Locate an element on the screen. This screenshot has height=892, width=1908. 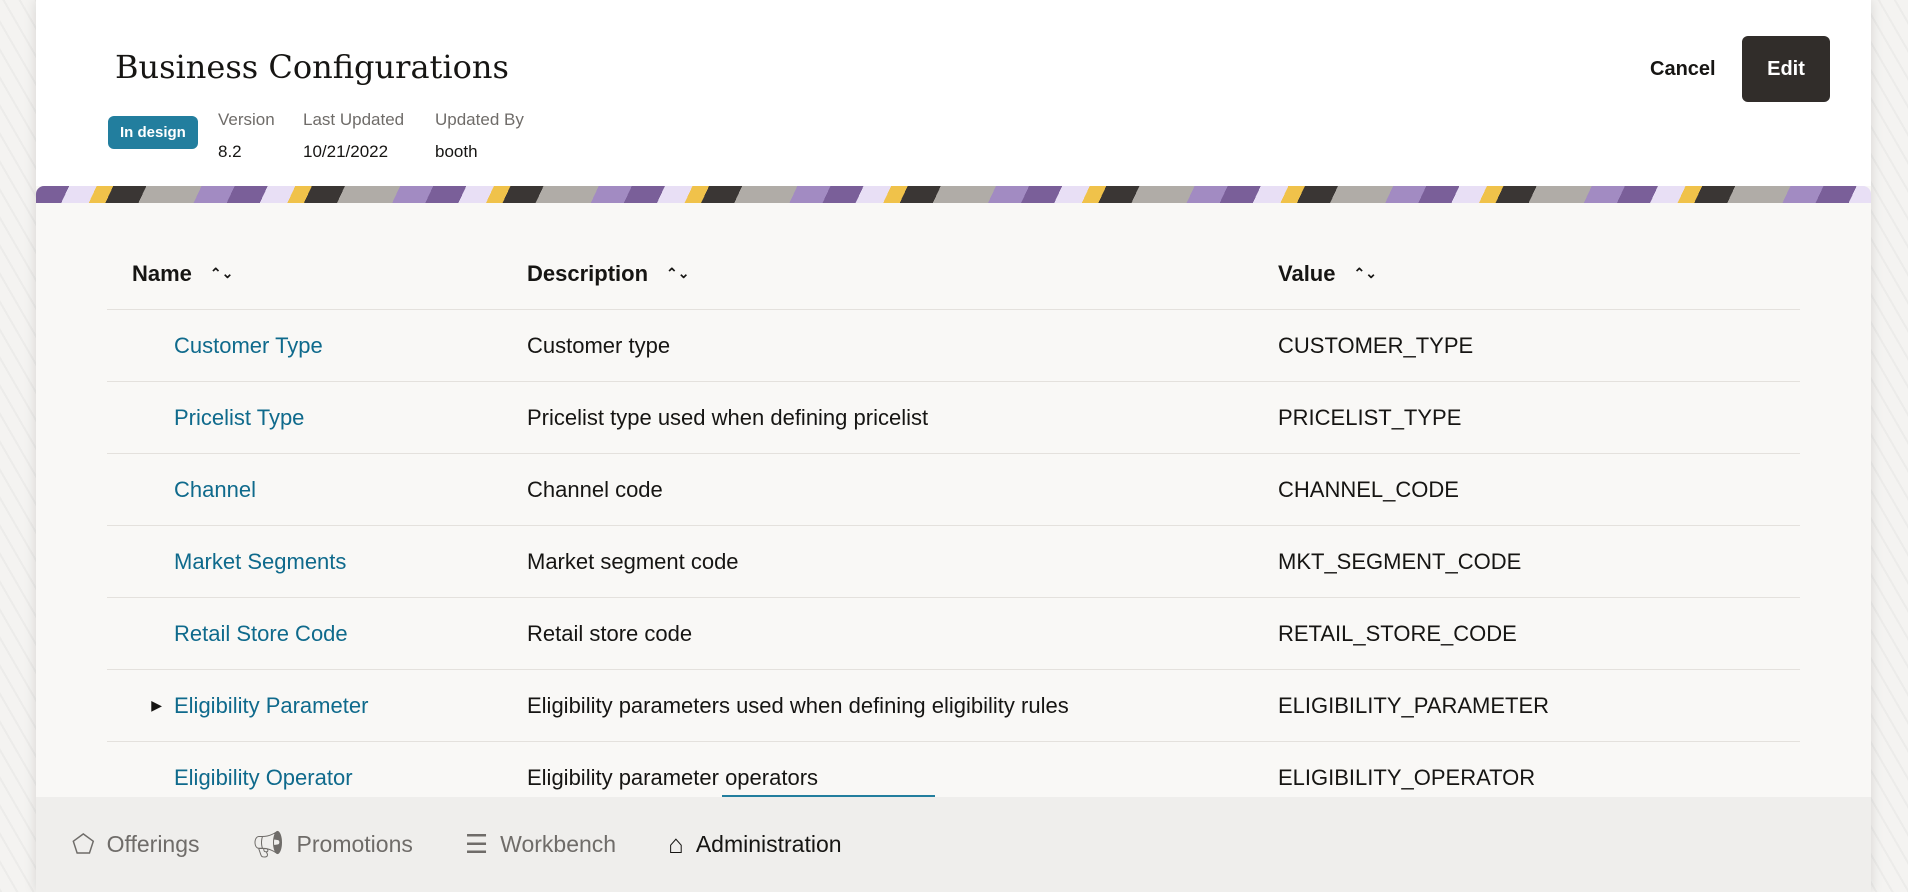
column-header-value: Value ⌃⌄ is located at coordinates (1539, 274).